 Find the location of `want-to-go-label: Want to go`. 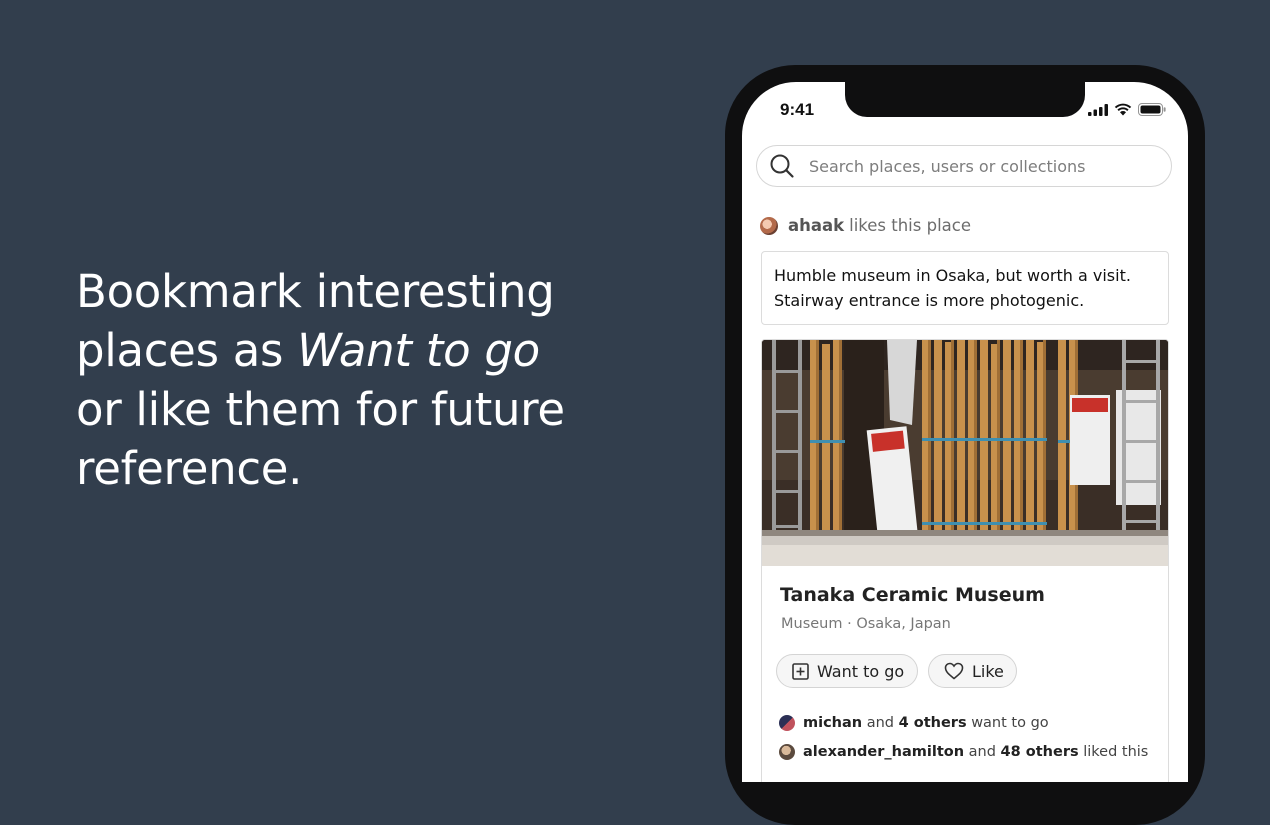

want-to-go-label: Want to go is located at coordinates (861, 671).